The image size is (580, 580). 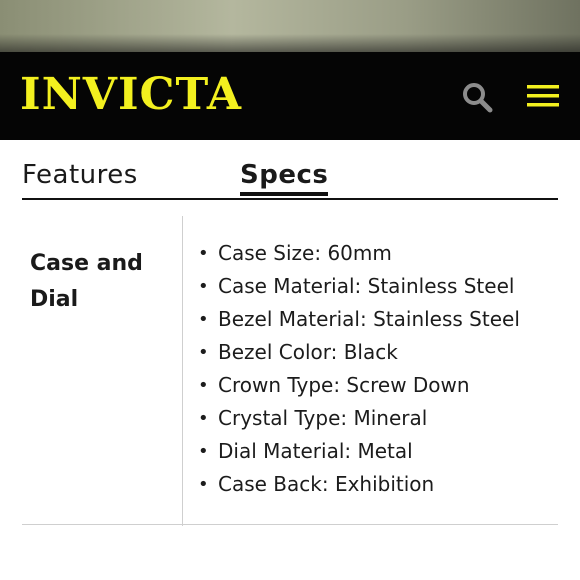 What do you see at coordinates (359, 352) in the screenshot?
I see `spec-item: Bezel Color: Black` at bounding box center [359, 352].